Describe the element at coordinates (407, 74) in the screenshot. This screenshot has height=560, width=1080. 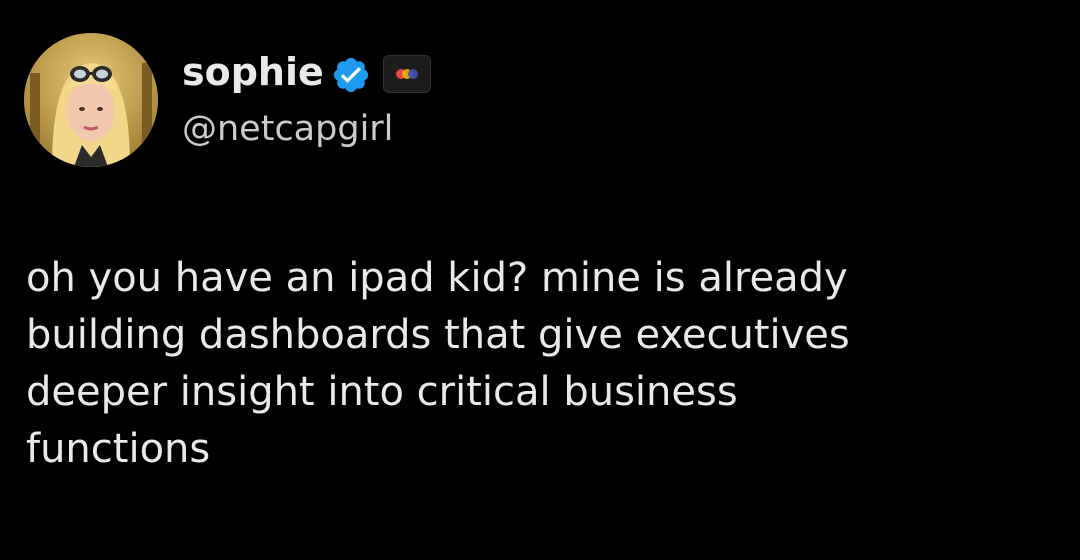
I see `affiliate-badge-icon` at that location.